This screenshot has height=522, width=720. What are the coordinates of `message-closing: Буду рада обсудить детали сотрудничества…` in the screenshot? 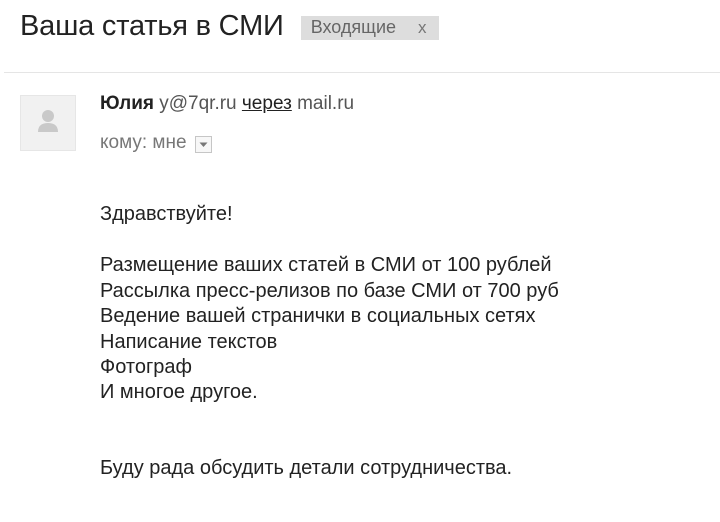 It's located at (306, 467).